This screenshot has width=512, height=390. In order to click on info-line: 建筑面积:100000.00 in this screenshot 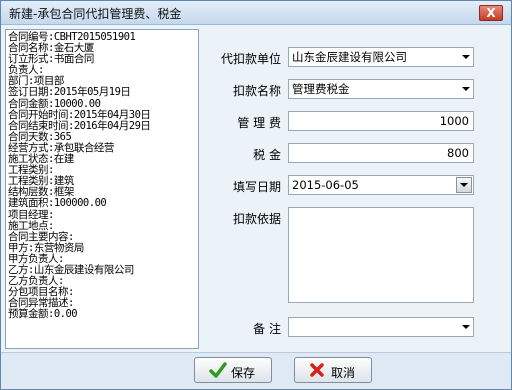, I will do `click(57, 203)`.